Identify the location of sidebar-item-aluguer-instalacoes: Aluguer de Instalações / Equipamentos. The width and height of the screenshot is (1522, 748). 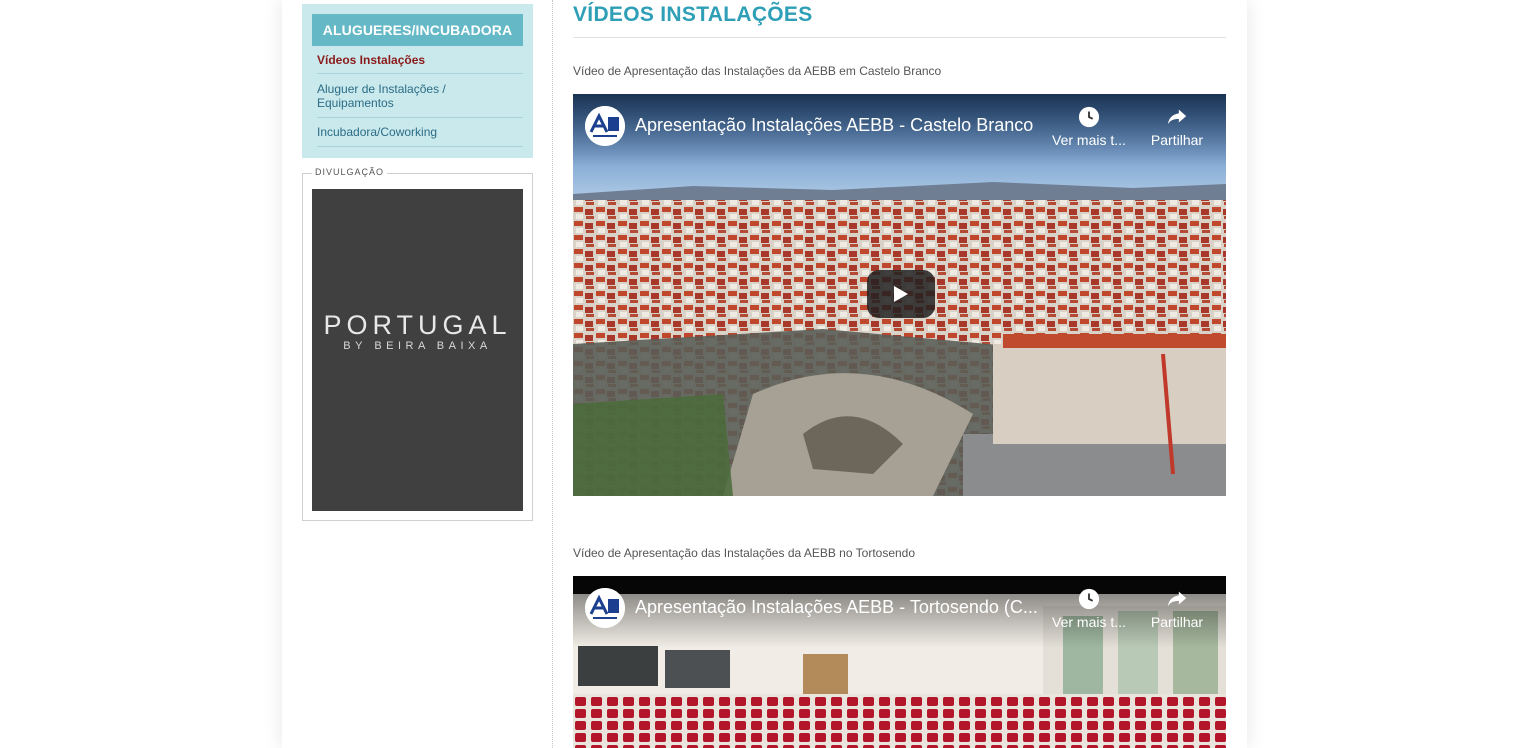
(420, 100).